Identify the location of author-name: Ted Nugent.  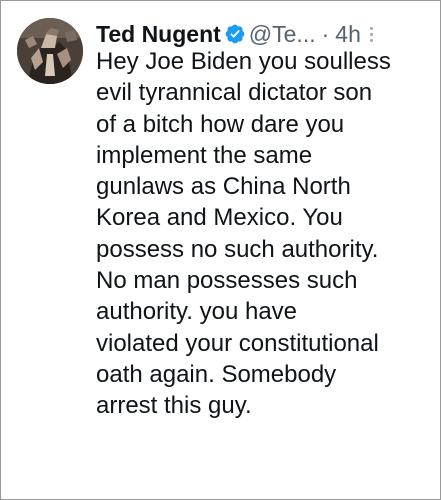
(158, 34).